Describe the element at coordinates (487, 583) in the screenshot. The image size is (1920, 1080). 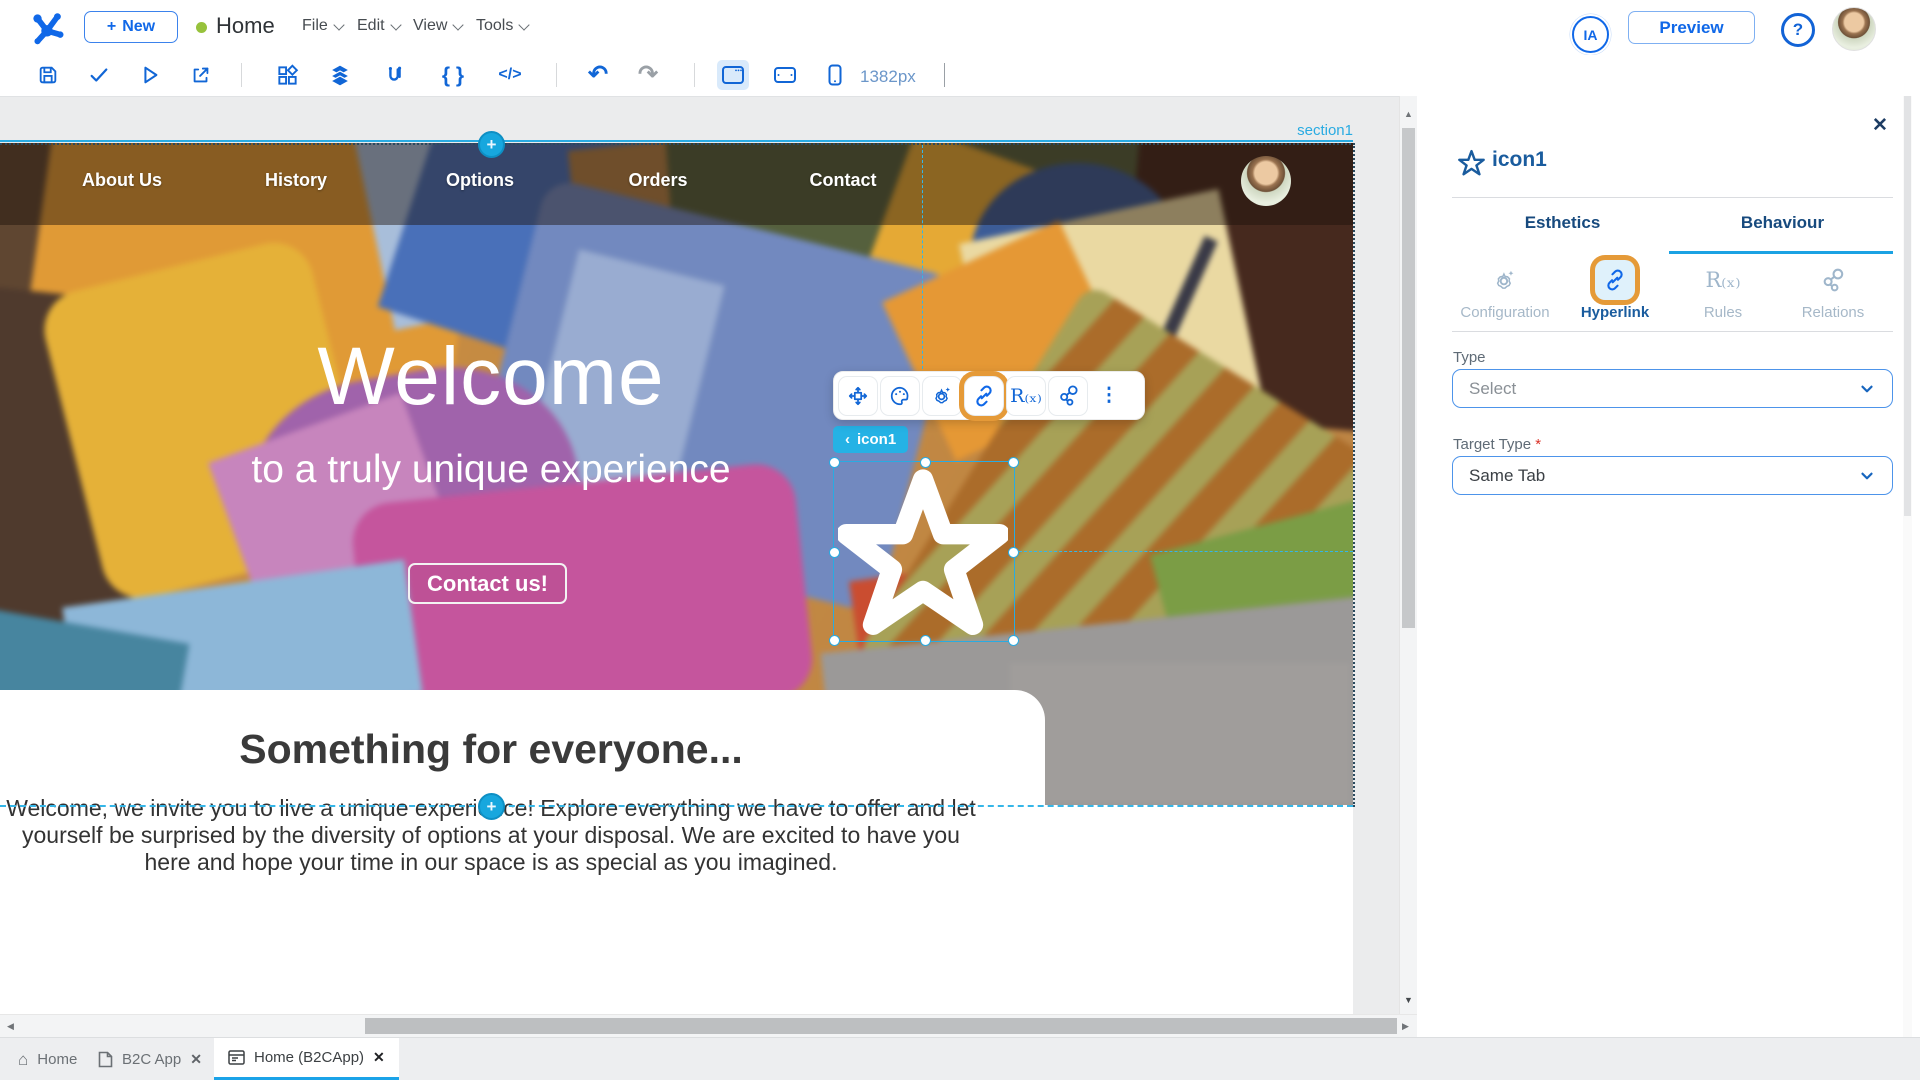
I see `contact-us-button: Contact us!` at that location.